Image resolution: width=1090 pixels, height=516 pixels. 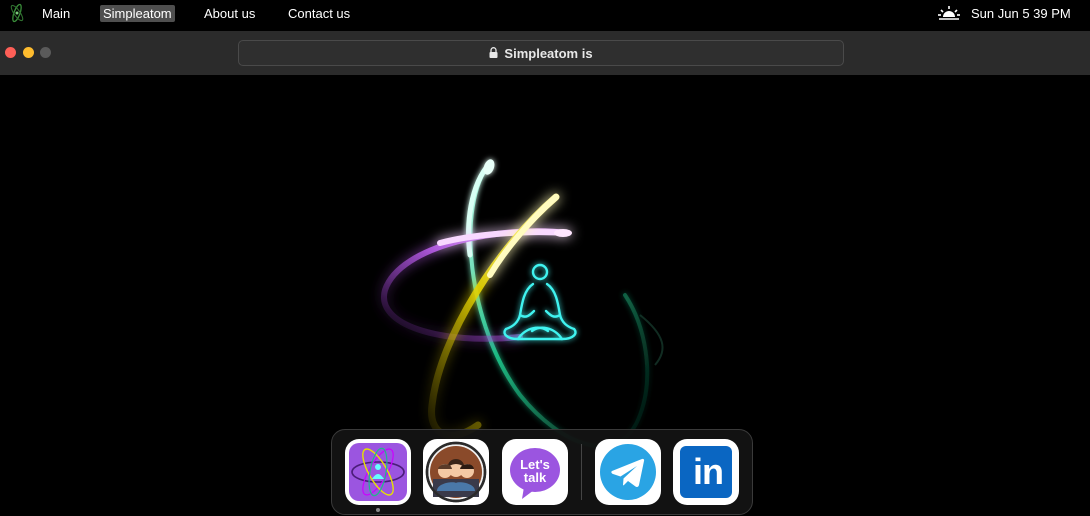 I want to click on dock: Let's talk in, so click(x=542, y=472).